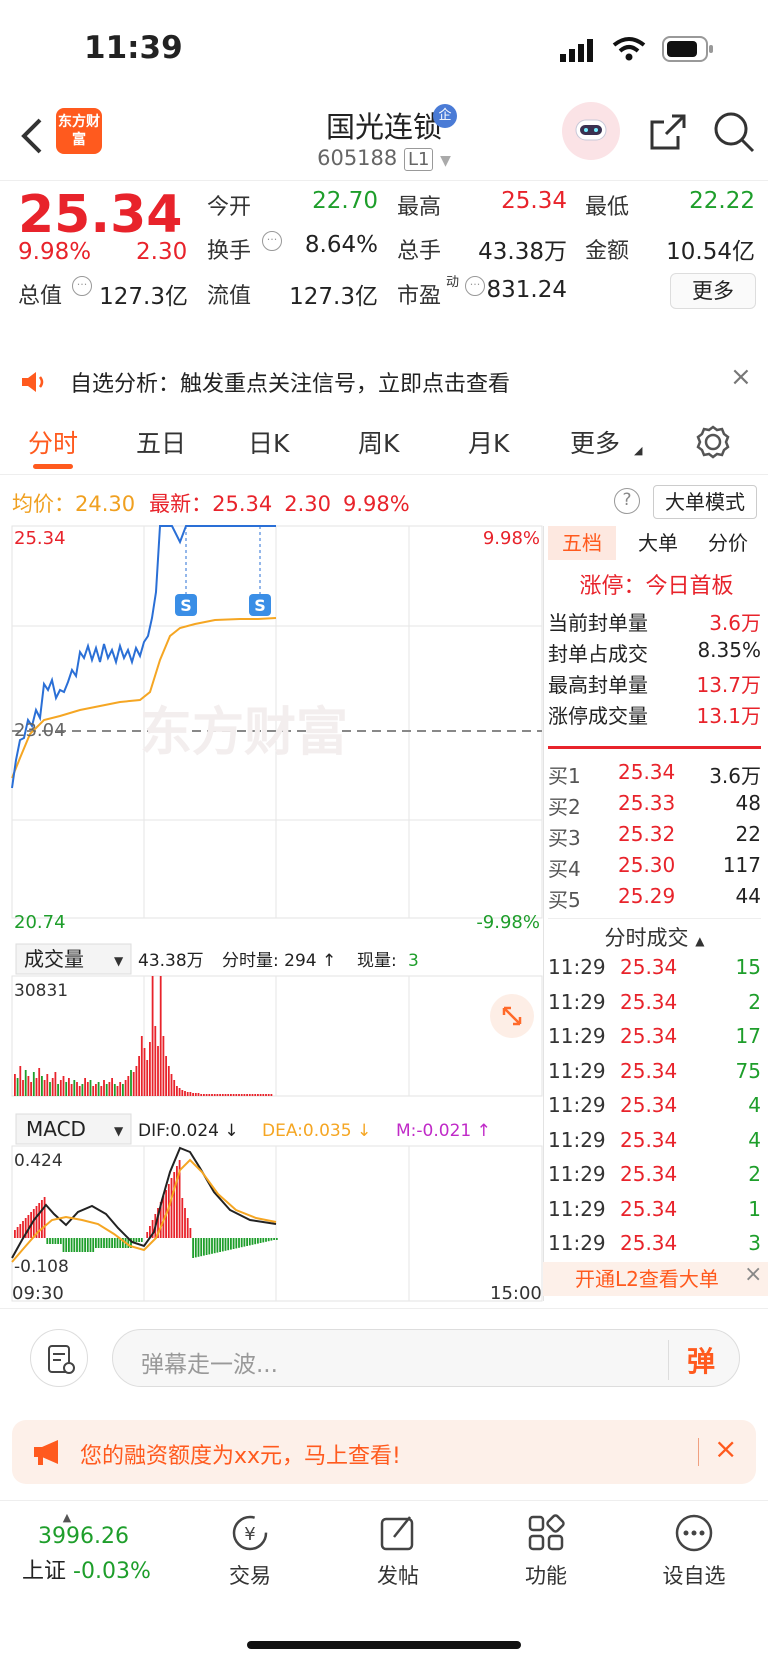 The height and width of the screenshot is (1663, 768). What do you see at coordinates (426, 1358) in the screenshot?
I see `danmu-input: 弹幕走一波... 弹` at bounding box center [426, 1358].